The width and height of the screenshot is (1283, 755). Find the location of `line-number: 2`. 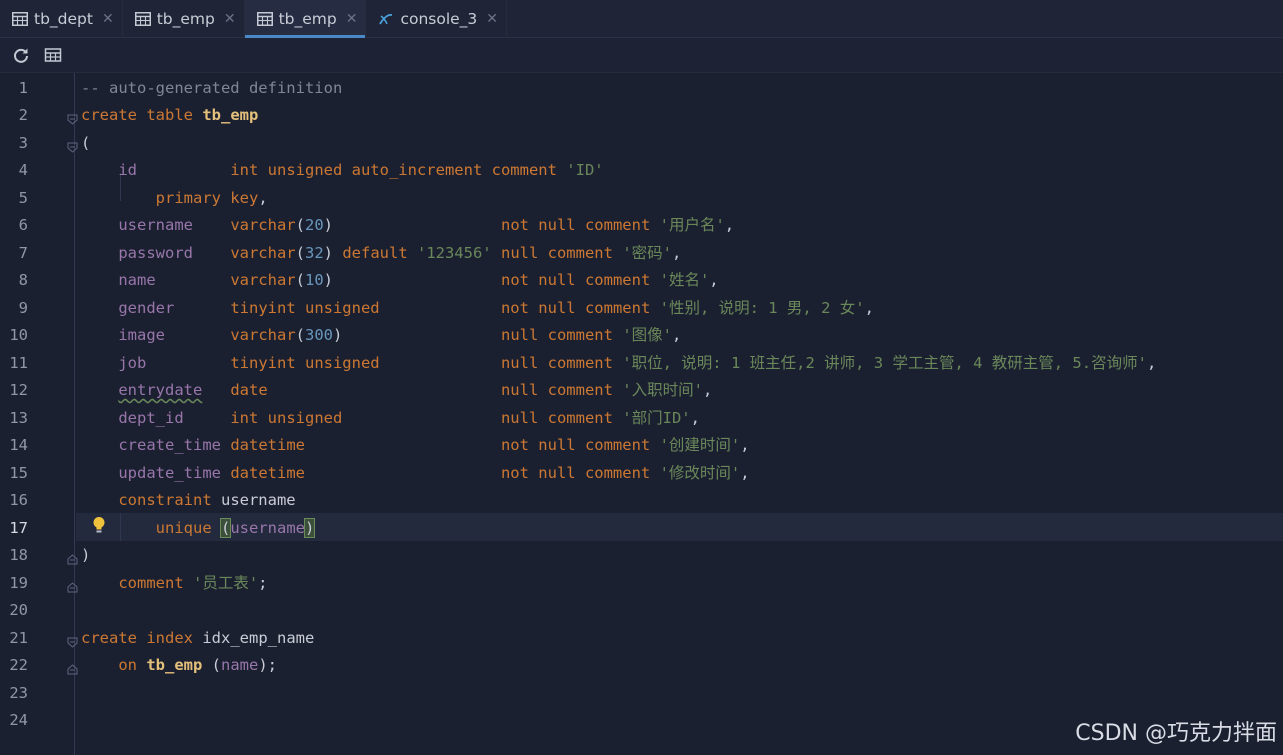

line-number: 2 is located at coordinates (14, 116).